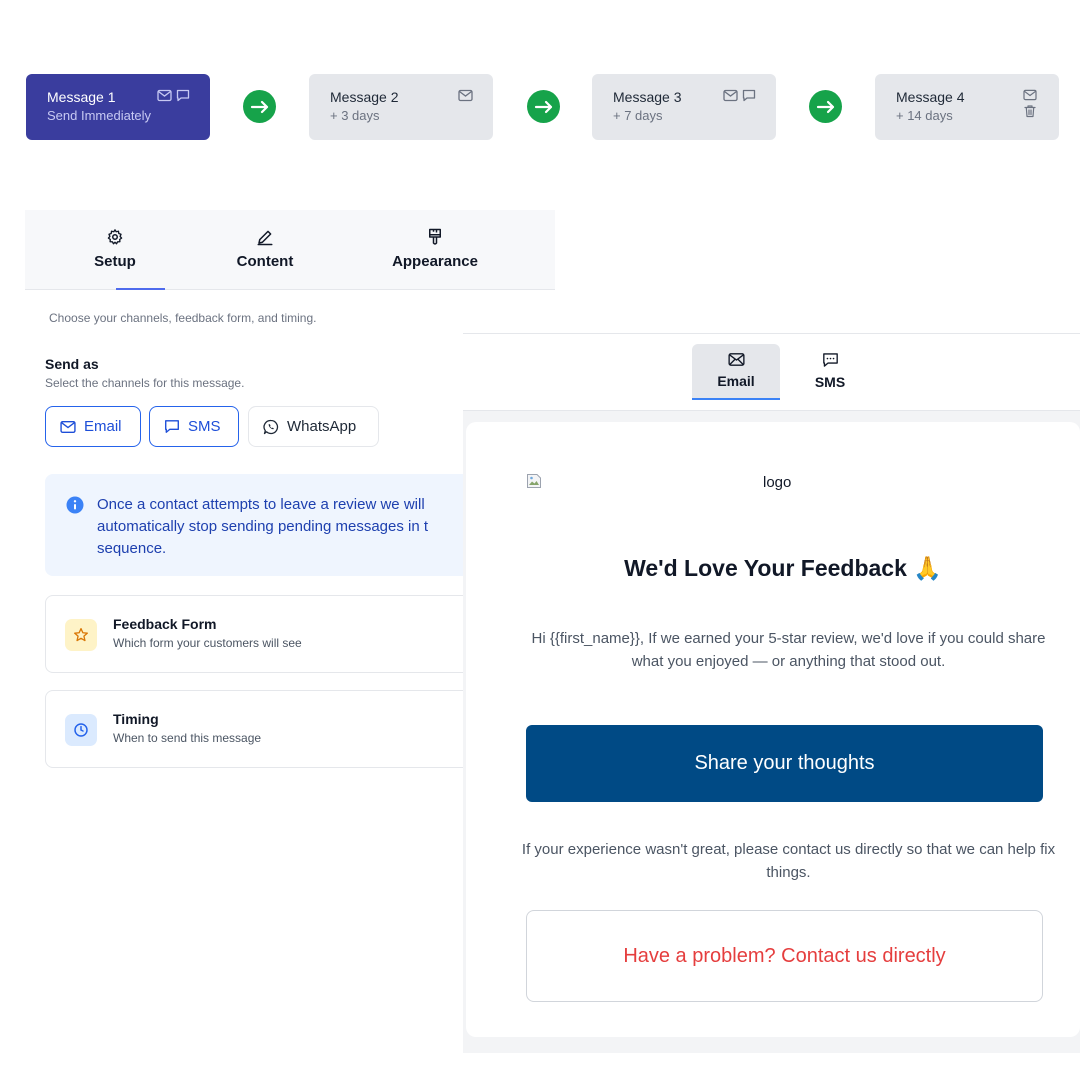  I want to click on channel-sms-toggle: SMS, so click(194, 426).